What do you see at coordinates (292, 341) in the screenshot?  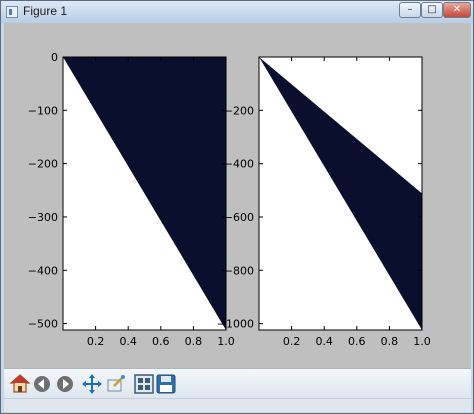 I see `axes-2-xtick-label: 0.2` at bounding box center [292, 341].